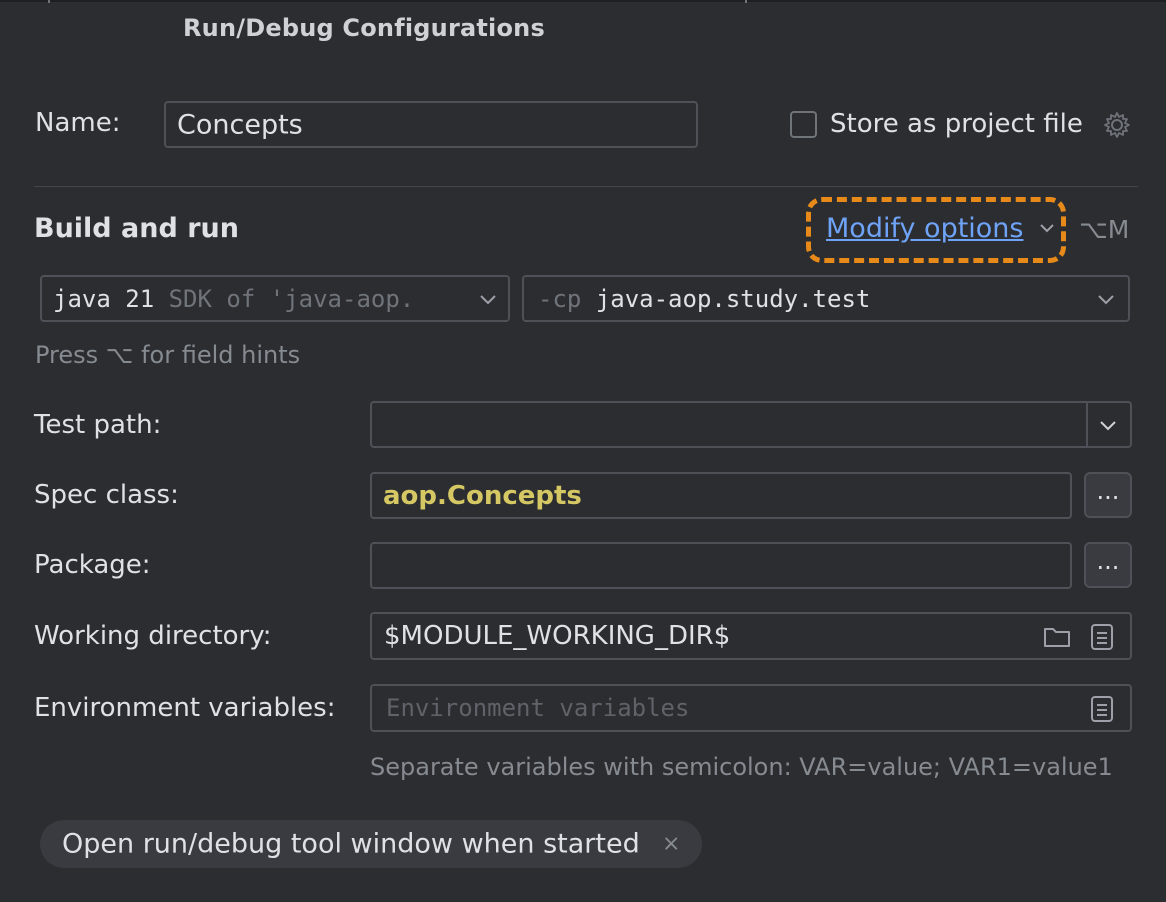 The image size is (1166, 902). What do you see at coordinates (291, 298) in the screenshot?
I see `jdk-detail: SDK of 'java-aop.` at bounding box center [291, 298].